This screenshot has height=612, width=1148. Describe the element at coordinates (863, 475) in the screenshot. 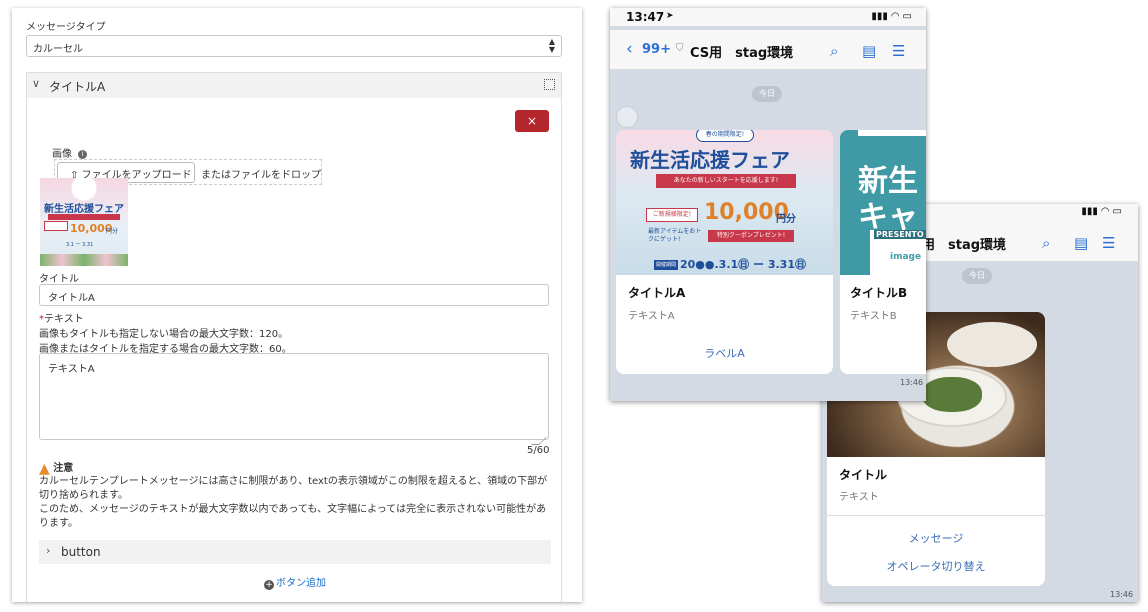

I see `card-title: タイトル` at that location.